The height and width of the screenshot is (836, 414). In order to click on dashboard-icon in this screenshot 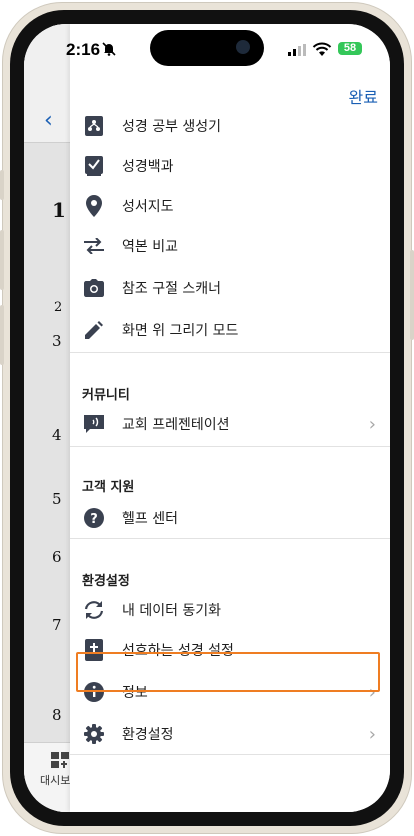, I will do `click(60, 760)`.